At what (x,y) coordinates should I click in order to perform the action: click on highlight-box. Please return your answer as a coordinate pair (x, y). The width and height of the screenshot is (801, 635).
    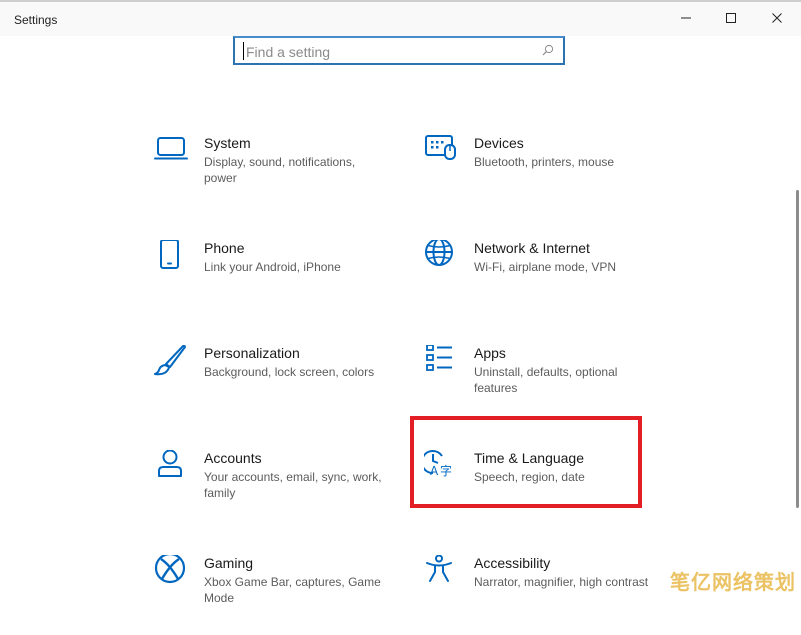
    Looking at the image, I should click on (526, 462).